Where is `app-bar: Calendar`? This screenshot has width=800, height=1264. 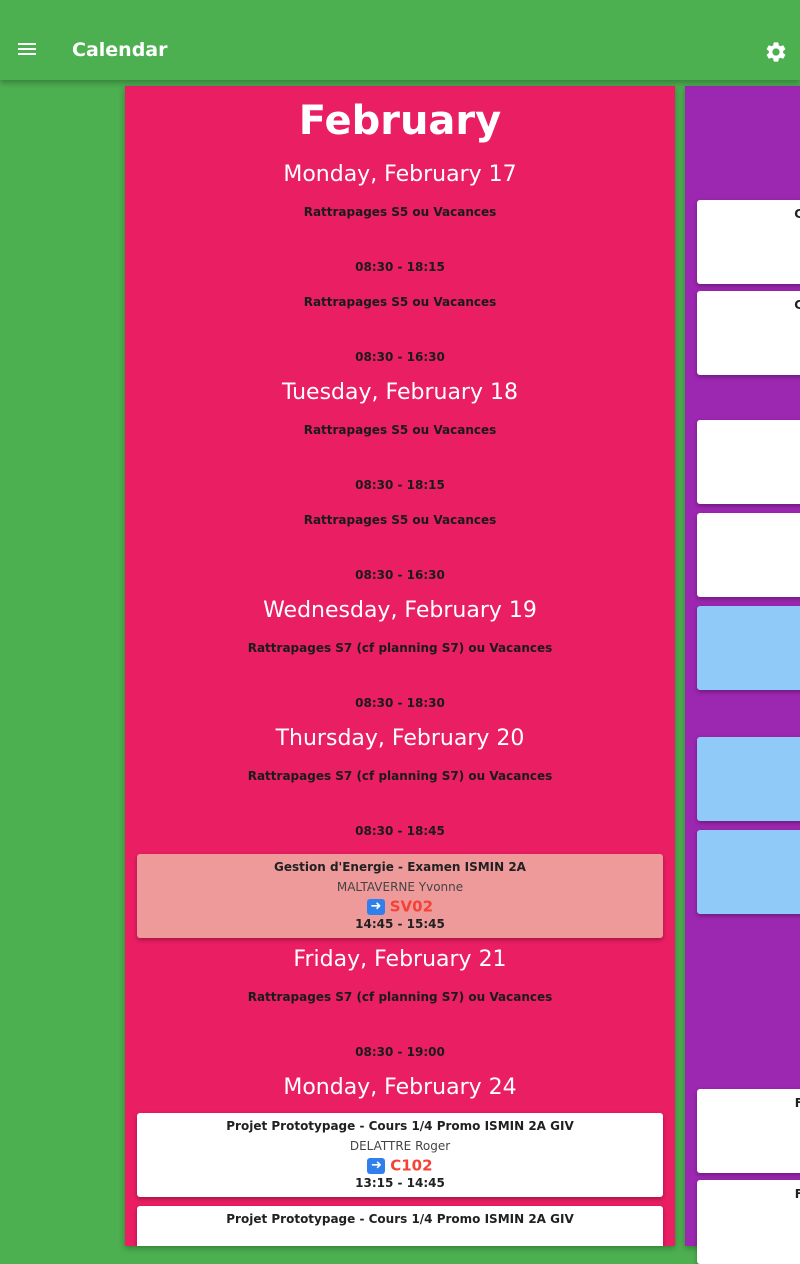
app-bar: Calendar is located at coordinates (400, 40).